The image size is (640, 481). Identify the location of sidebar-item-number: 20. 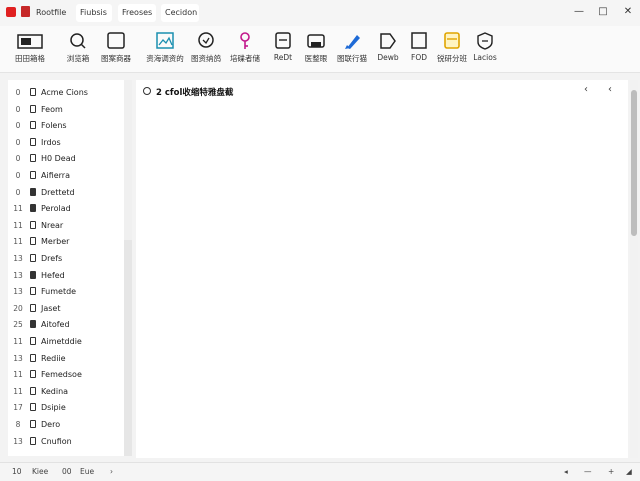
(18, 308).